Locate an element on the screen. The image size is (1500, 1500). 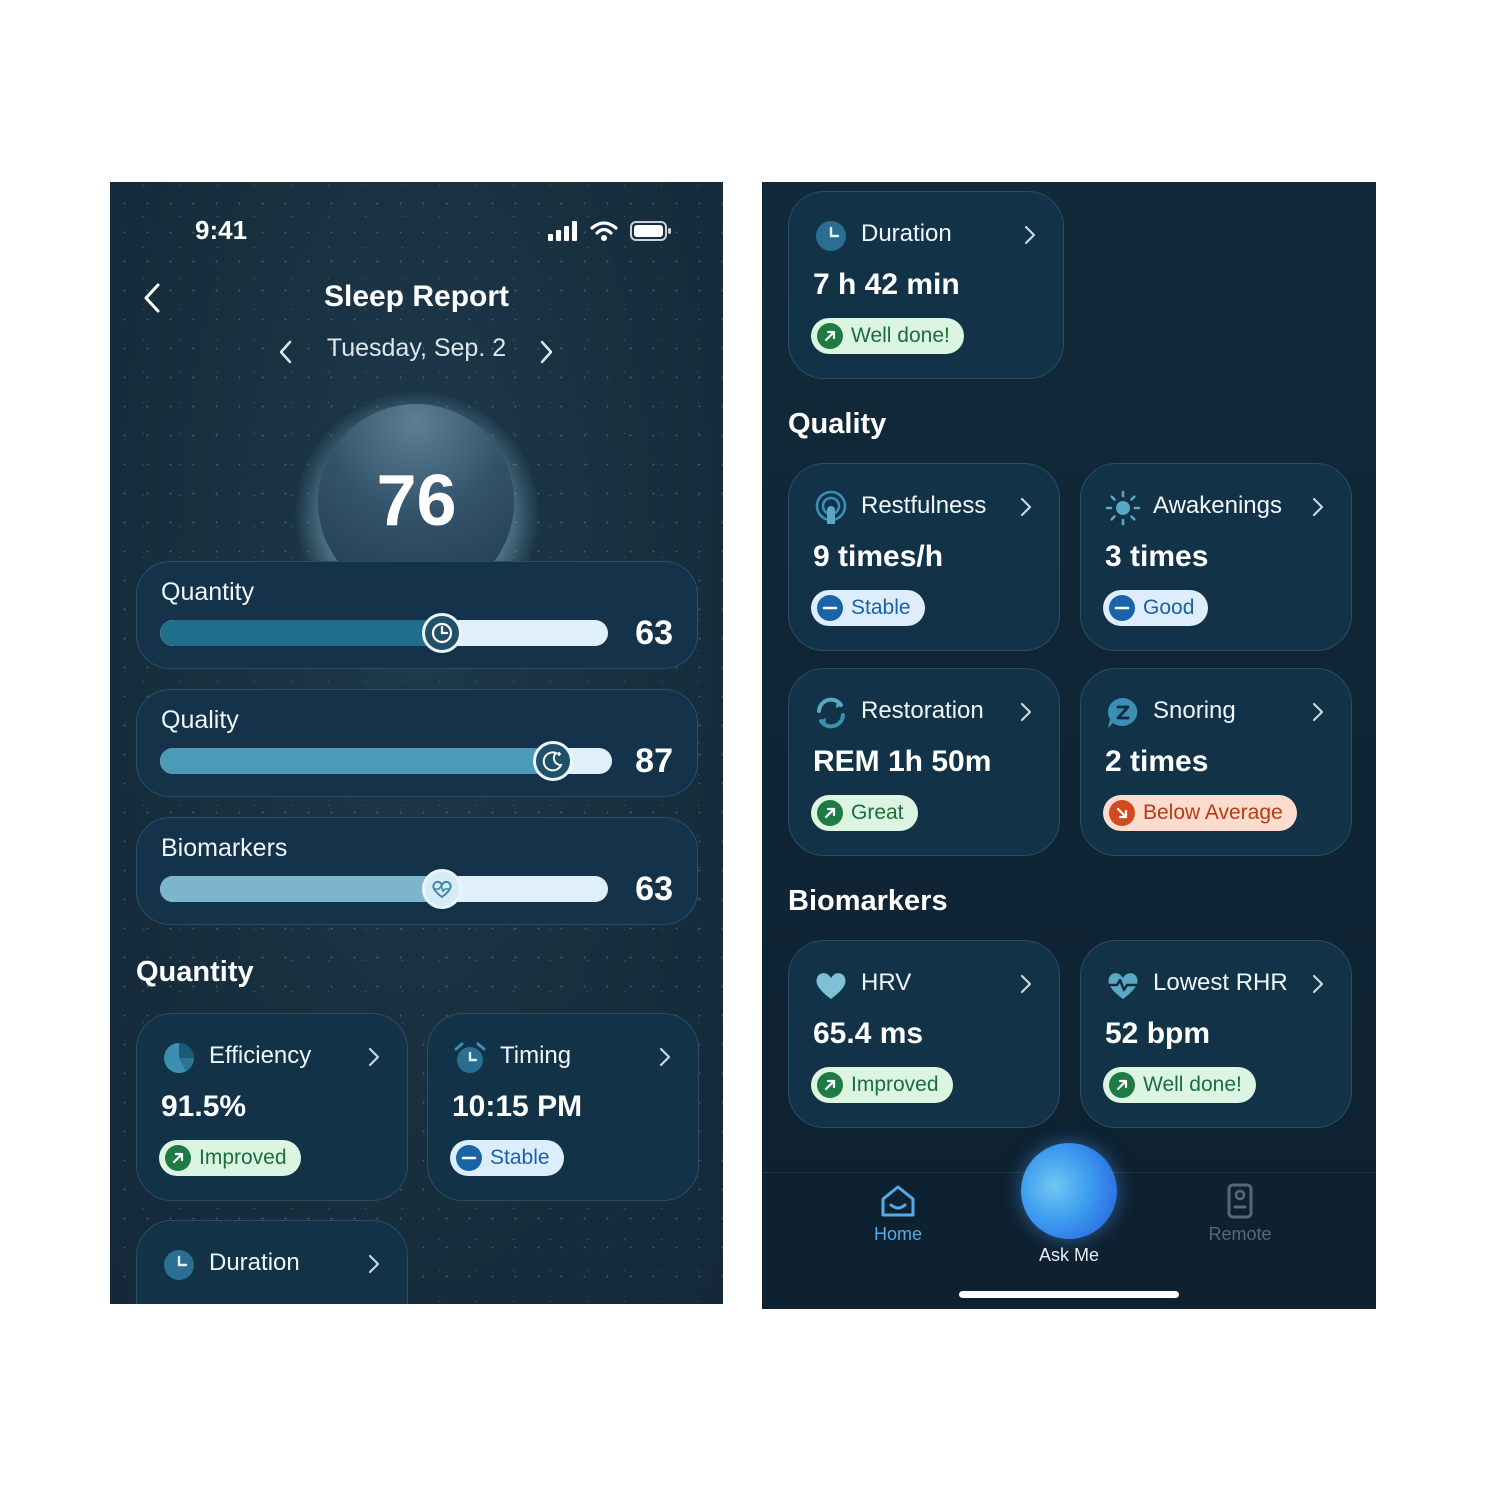
pie-chart-icon is located at coordinates (179, 1058).